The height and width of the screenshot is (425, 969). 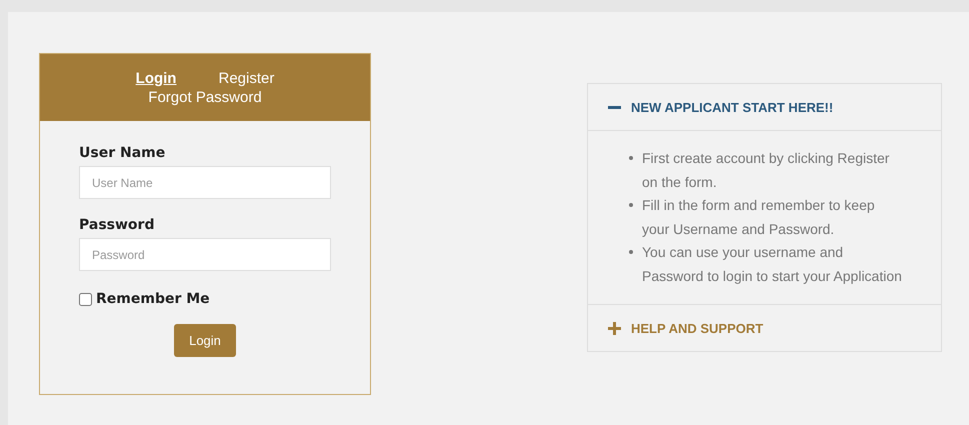 What do you see at coordinates (205, 97) in the screenshot?
I see `tab: Forgot Password` at bounding box center [205, 97].